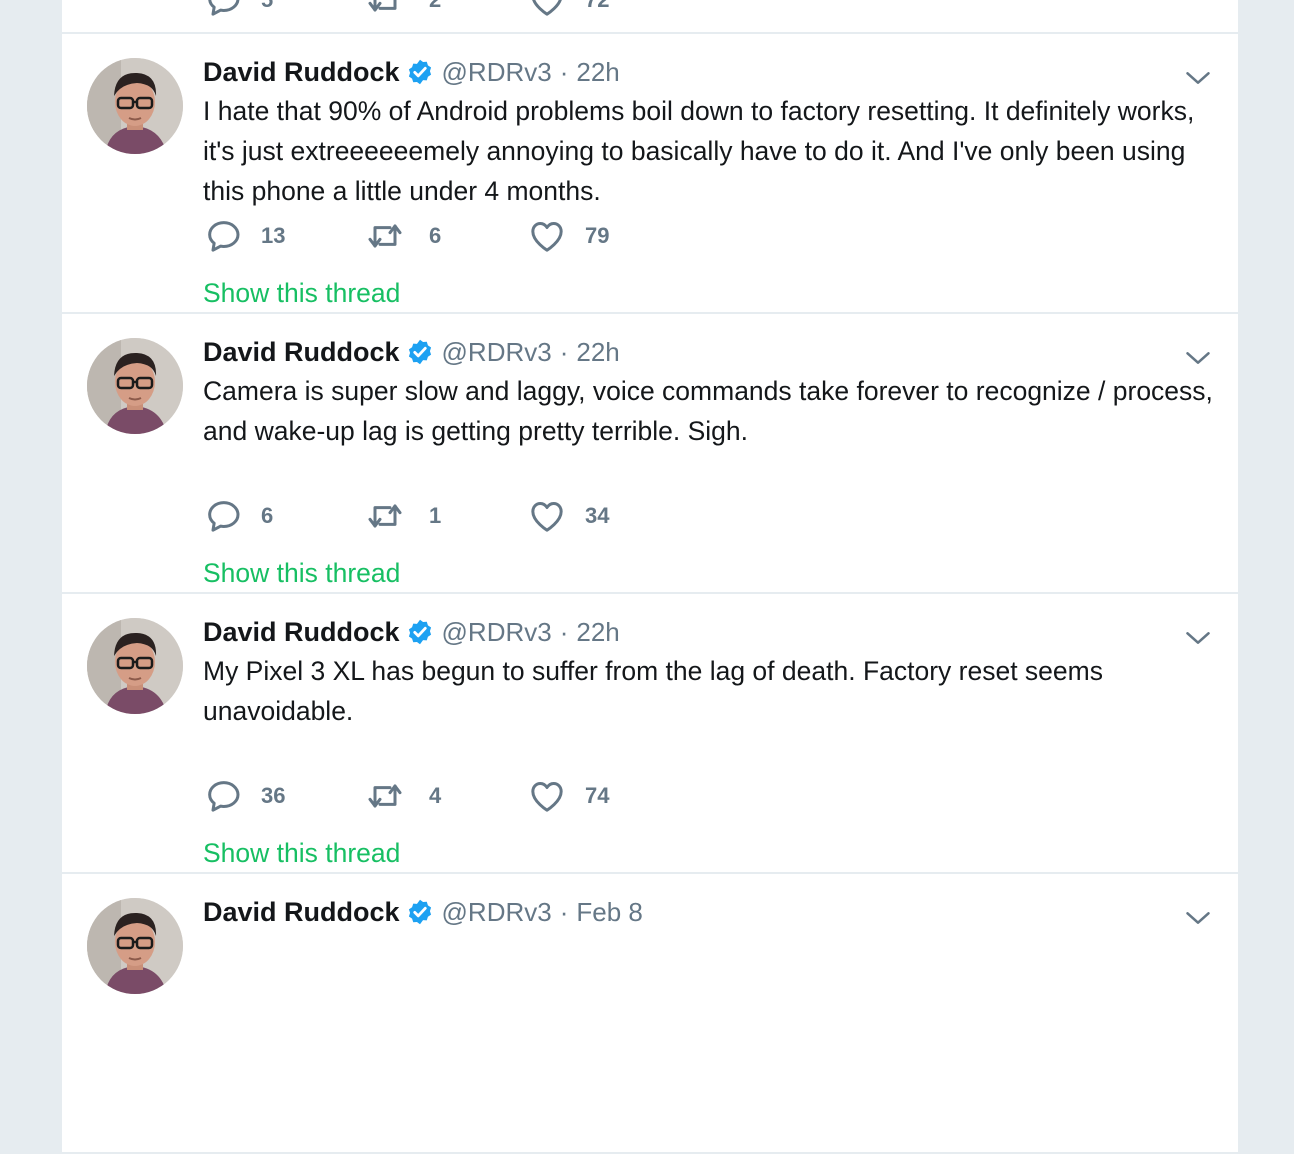  I want to click on reply-button: 36, so click(284, 796).